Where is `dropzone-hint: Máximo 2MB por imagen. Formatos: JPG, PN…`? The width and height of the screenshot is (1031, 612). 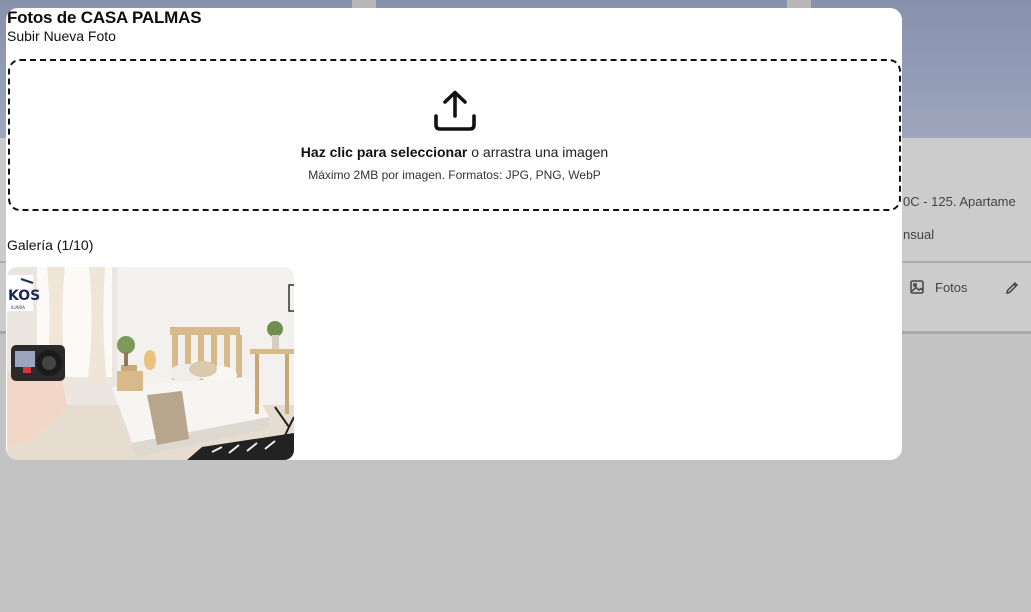 dropzone-hint: Máximo 2MB por imagen. Formatos: JPG, PN… is located at coordinates (454, 175).